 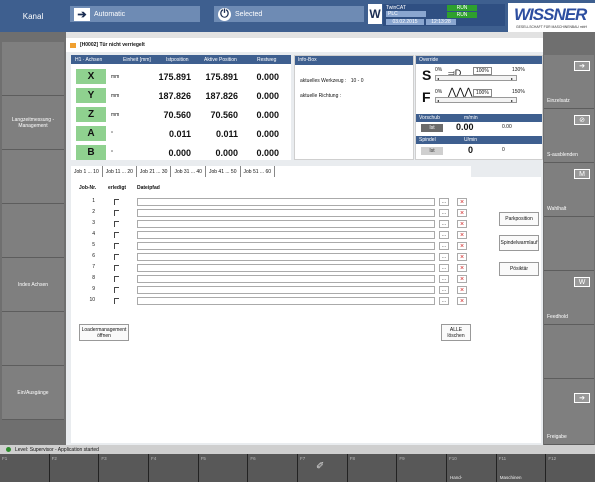 What do you see at coordinates (569, 244) in the screenshot?
I see `softkey-empty-r1` at bounding box center [569, 244].